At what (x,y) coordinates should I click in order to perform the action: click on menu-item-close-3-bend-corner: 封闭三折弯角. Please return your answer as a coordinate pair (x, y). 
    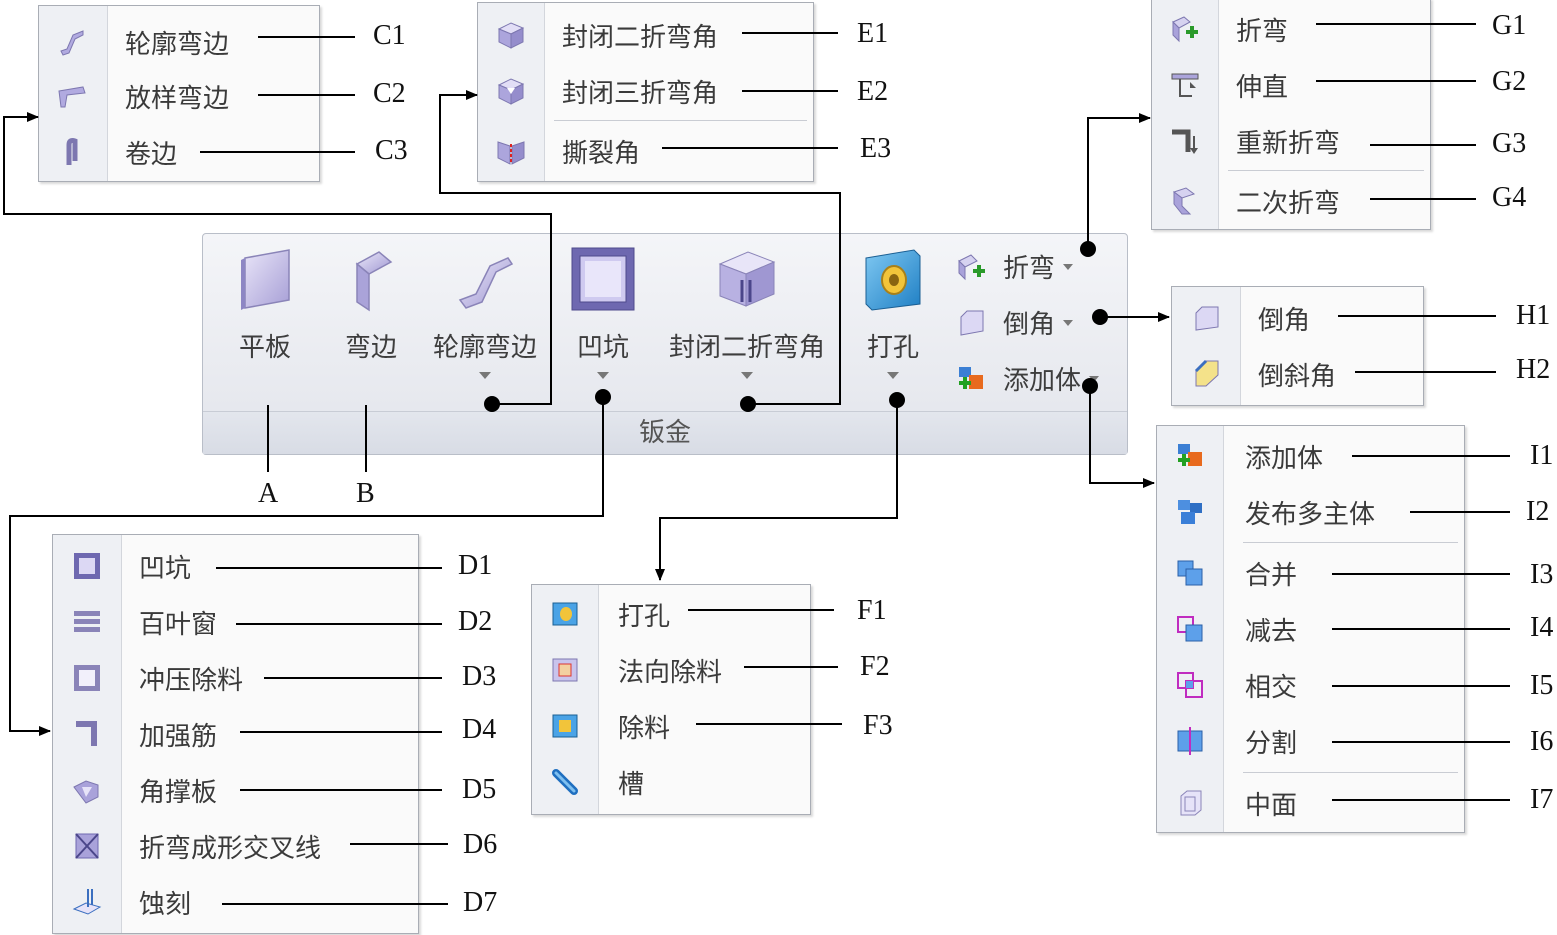
    Looking at the image, I should click on (645, 91).